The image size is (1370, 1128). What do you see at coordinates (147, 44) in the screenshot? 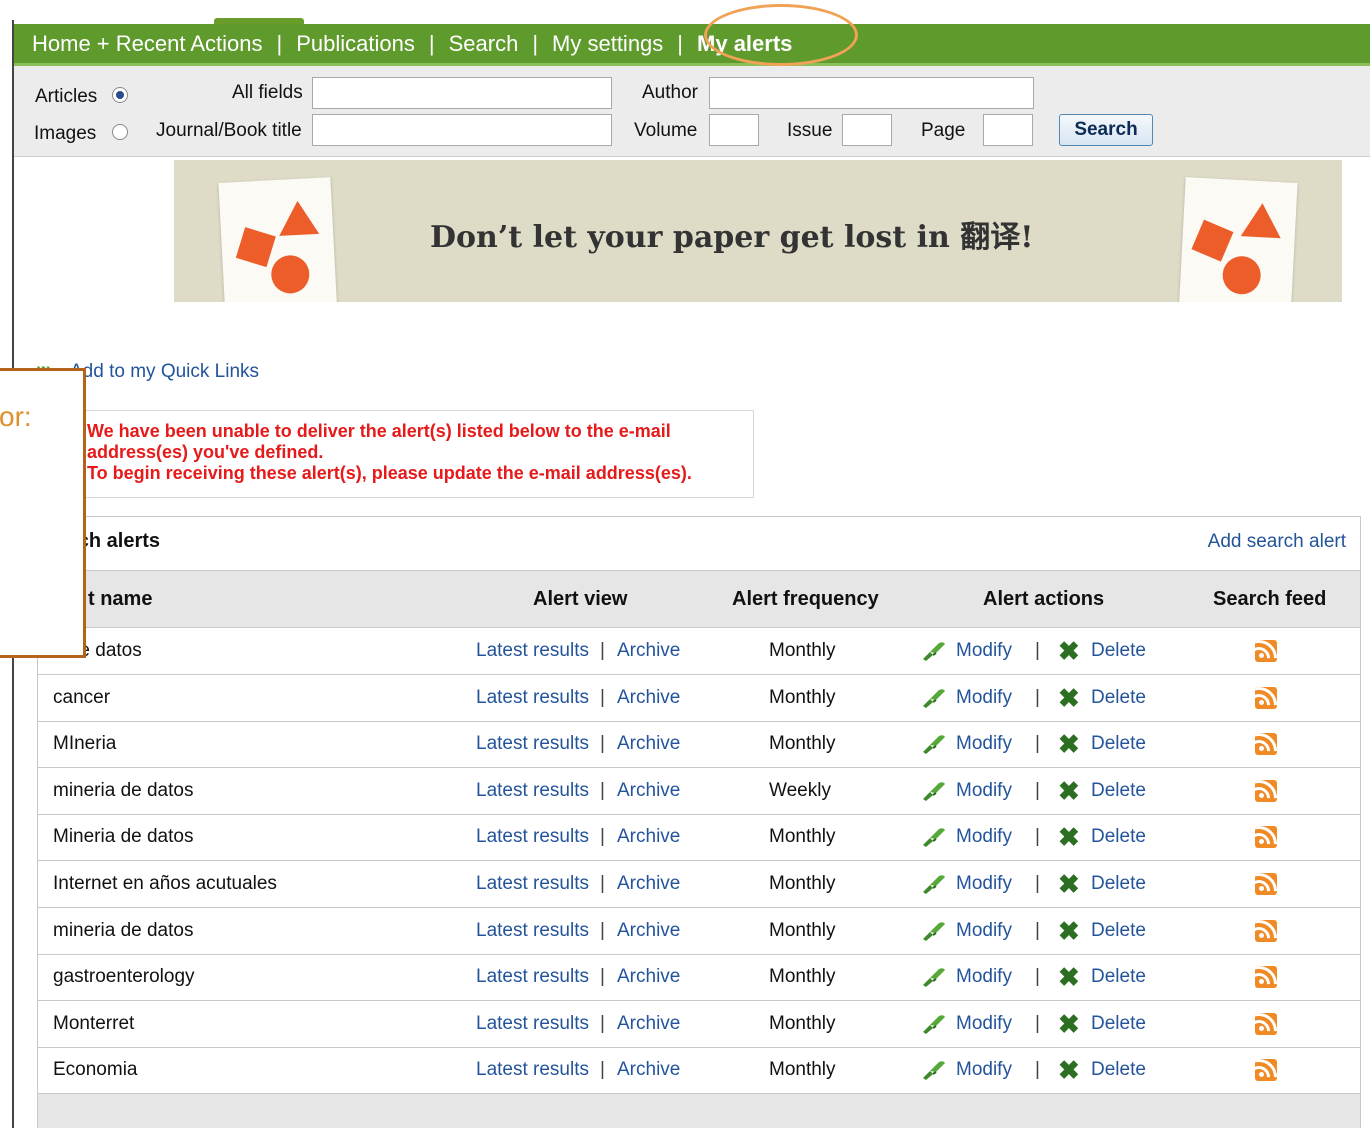
I see `nav-home: Home + Recent Actions` at bounding box center [147, 44].